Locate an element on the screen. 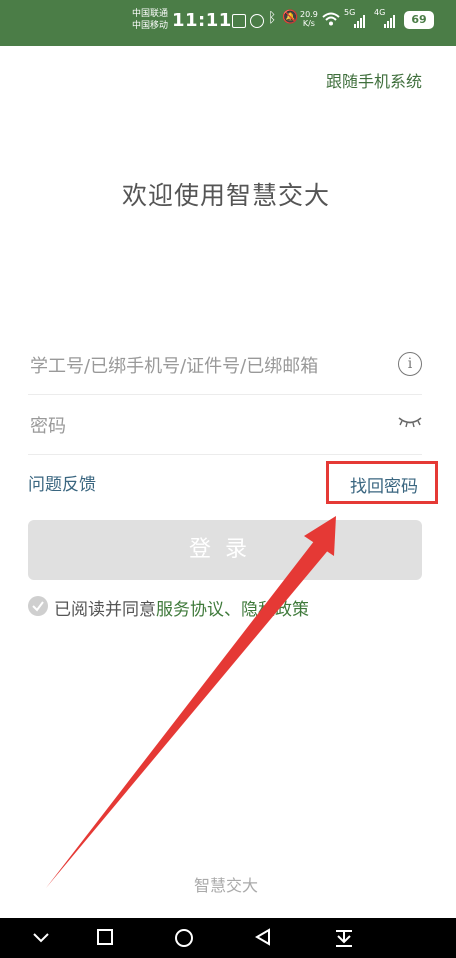  dock-toggle-icon is located at coordinates (344, 938).